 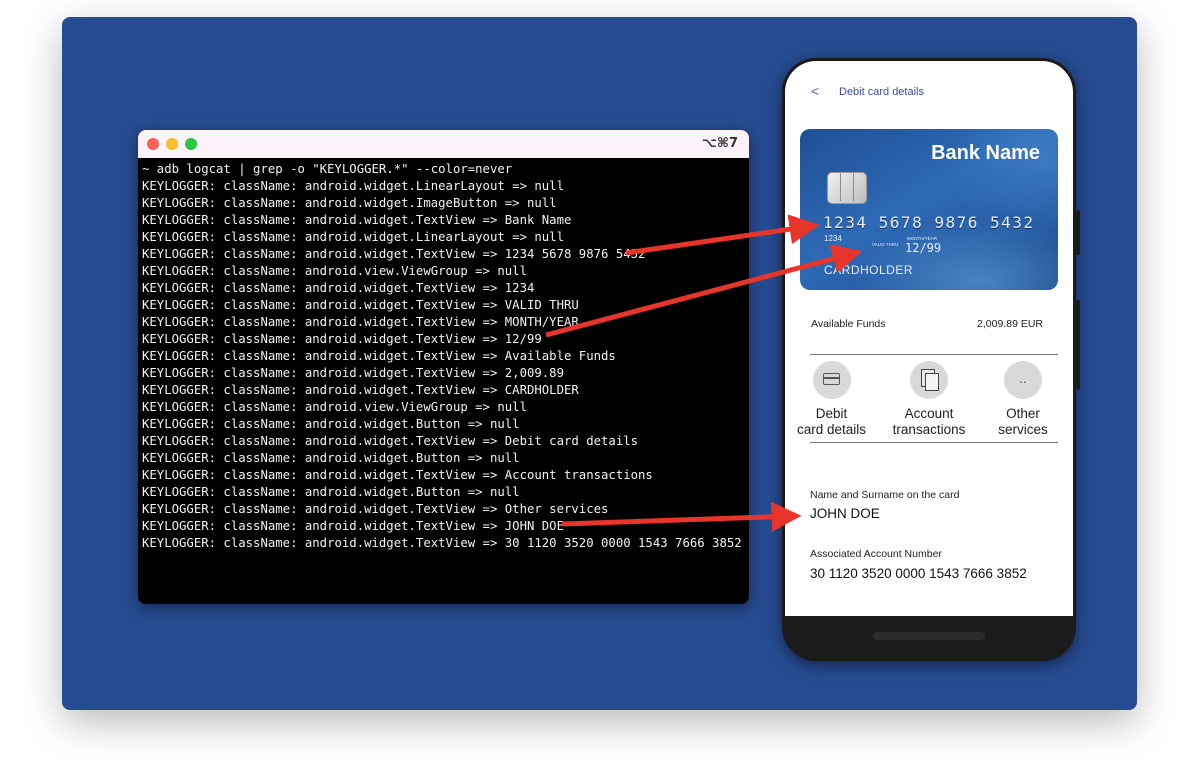 What do you see at coordinates (845, 513) in the screenshot?
I see `cardholder-name-value: JOHN DOE` at bounding box center [845, 513].